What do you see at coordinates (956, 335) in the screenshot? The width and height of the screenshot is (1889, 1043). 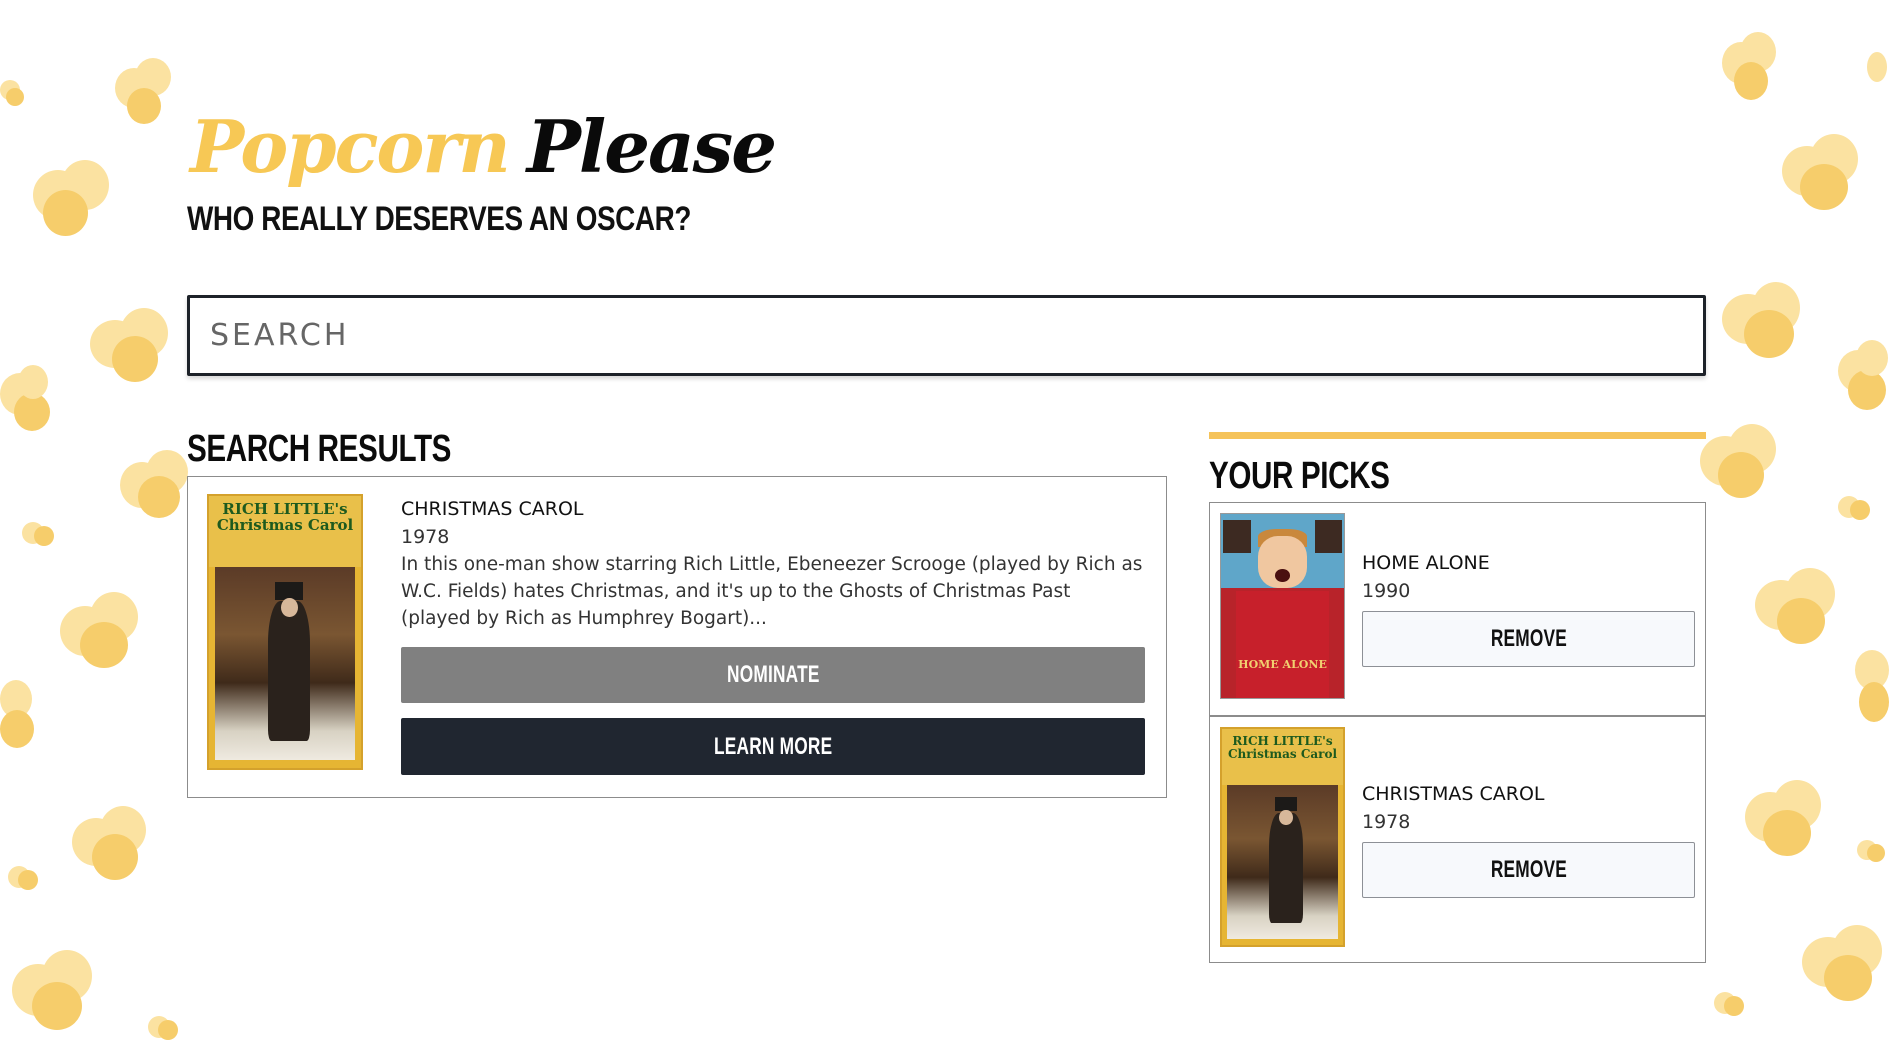 I see `search-input` at bounding box center [956, 335].